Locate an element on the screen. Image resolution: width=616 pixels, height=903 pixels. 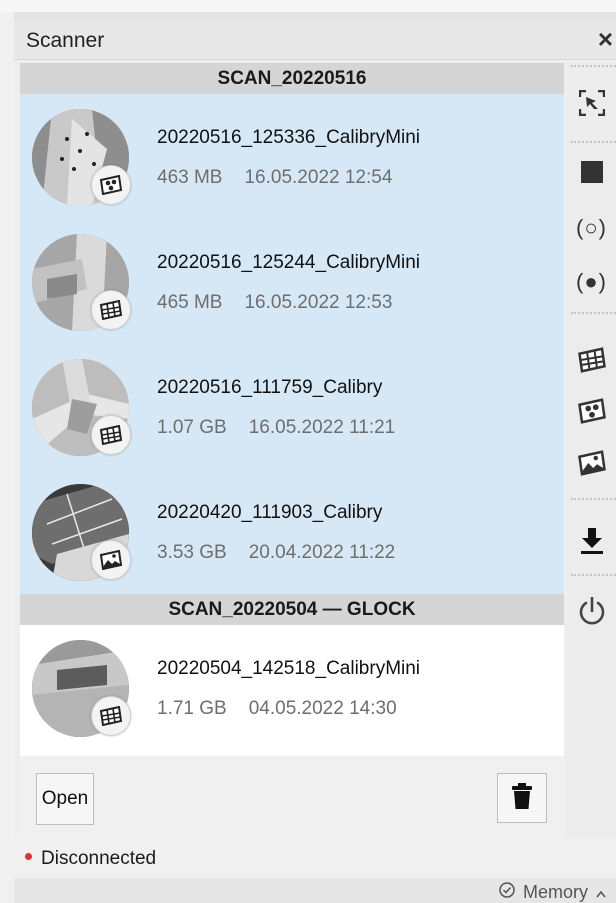
scan-date: 16.05.2022 11:21 is located at coordinates (322, 427).